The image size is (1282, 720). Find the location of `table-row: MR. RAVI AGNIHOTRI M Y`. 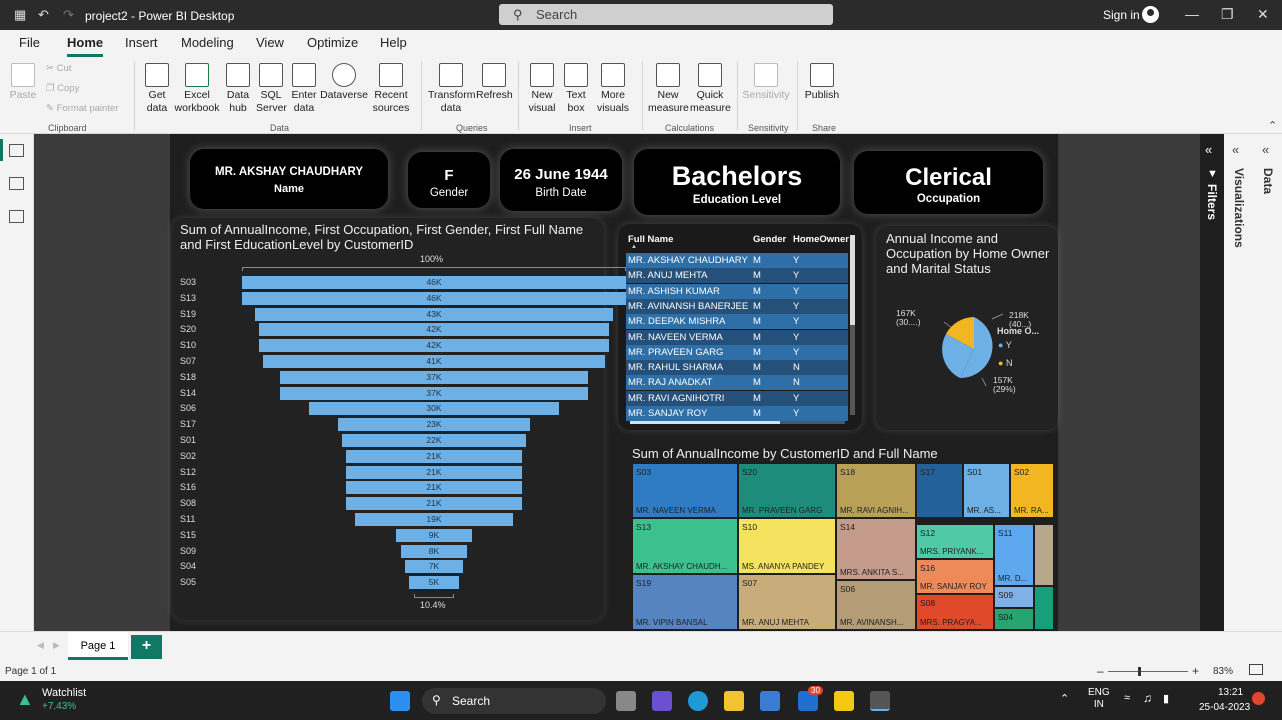

table-row: MR. RAVI AGNIHOTRI M Y is located at coordinates (737, 398).